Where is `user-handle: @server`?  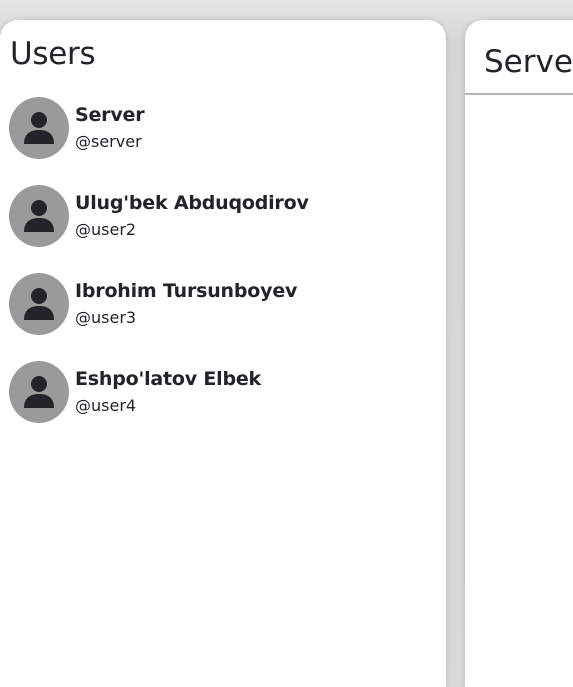
user-handle: @server is located at coordinates (108, 141).